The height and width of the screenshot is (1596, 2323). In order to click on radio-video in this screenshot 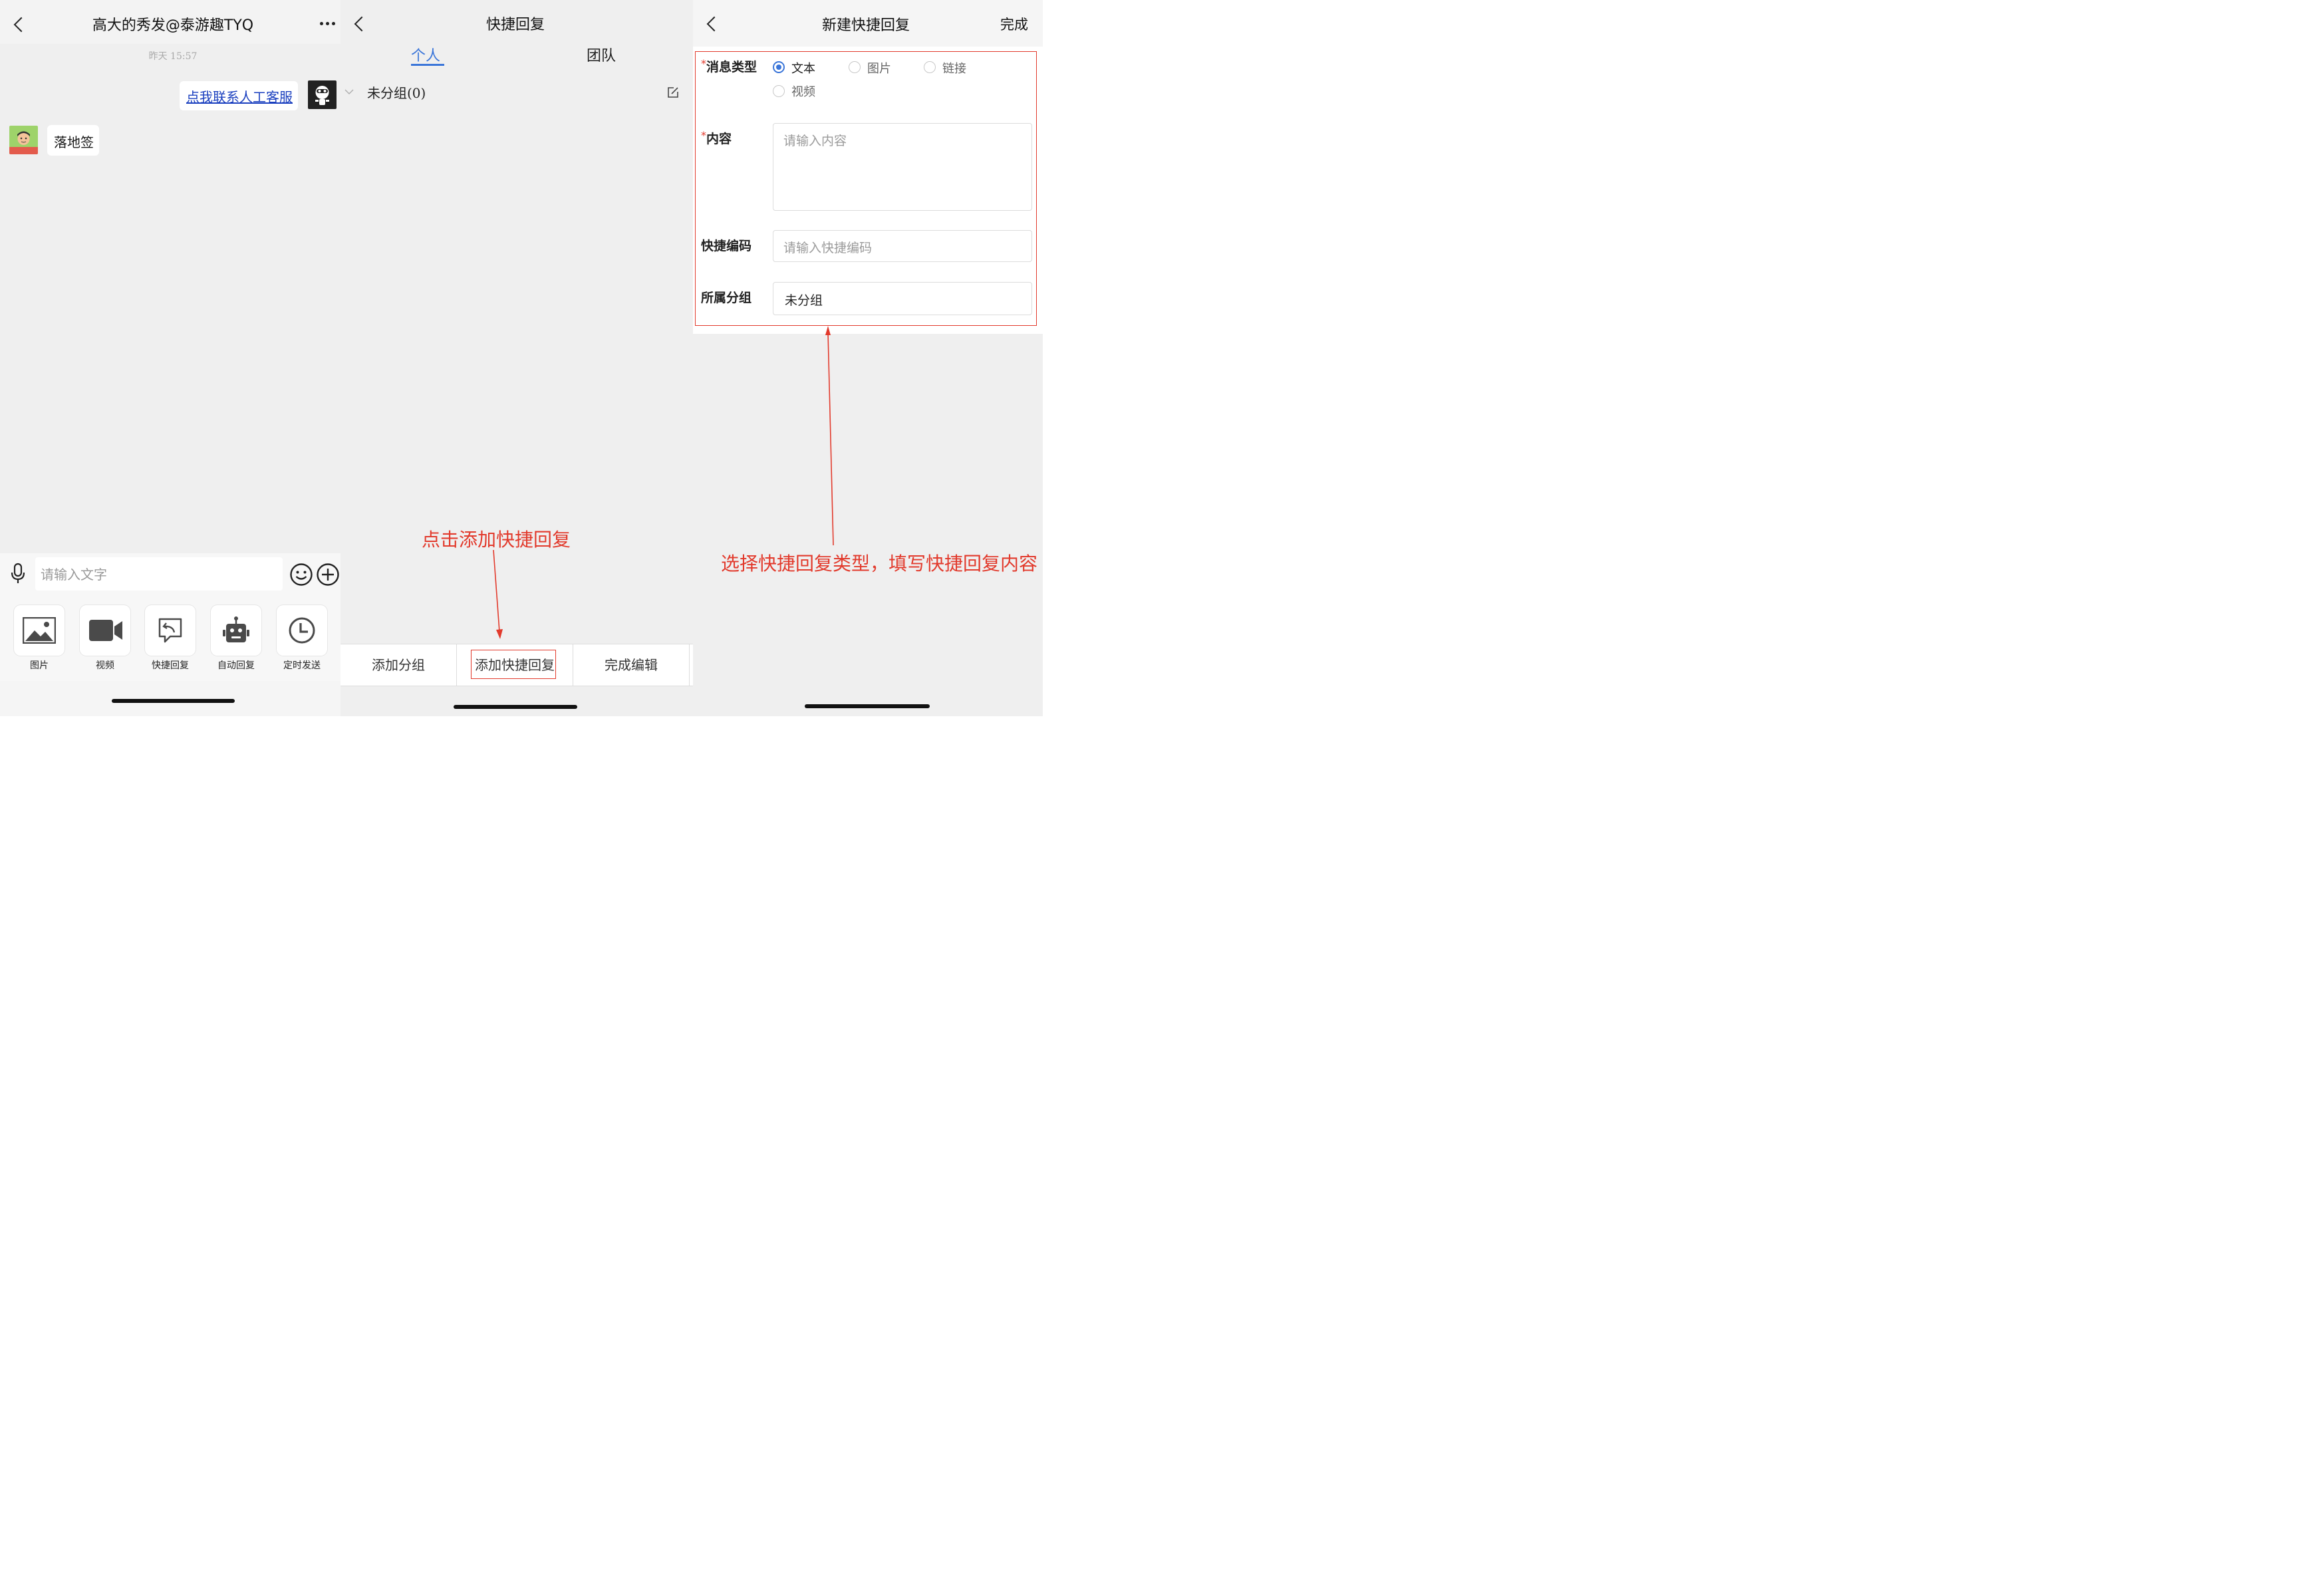, I will do `click(779, 91)`.